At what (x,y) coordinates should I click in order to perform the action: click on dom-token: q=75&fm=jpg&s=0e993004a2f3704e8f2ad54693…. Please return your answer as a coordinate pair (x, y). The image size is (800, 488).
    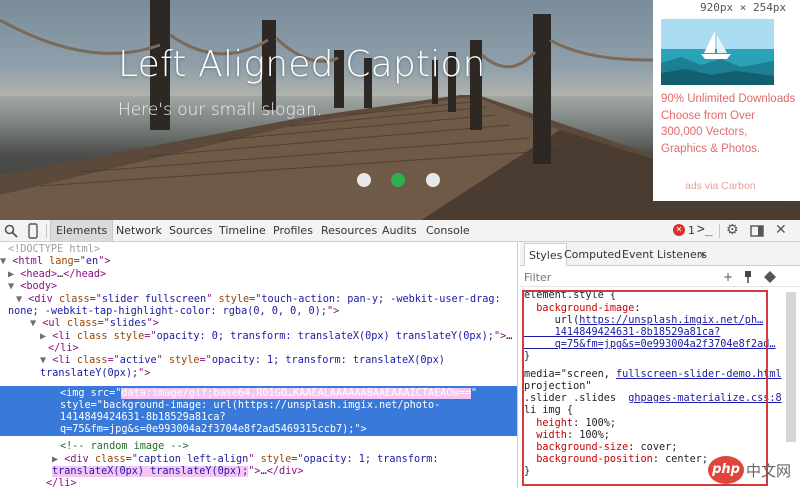
    Looking at the image, I should click on (207, 429).